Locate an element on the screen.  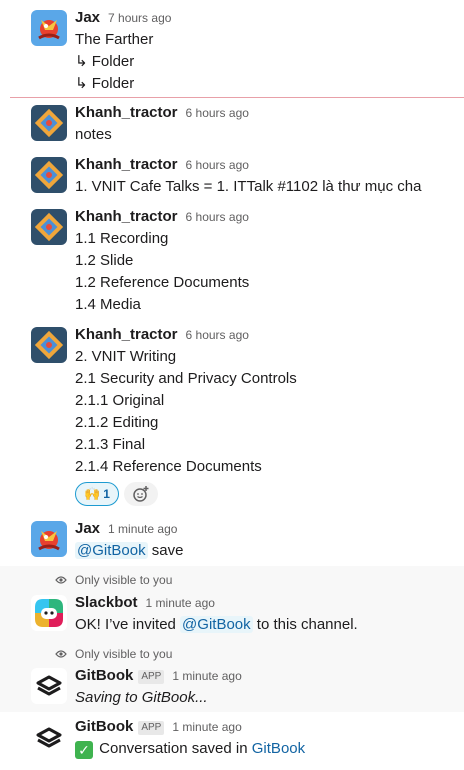
add-reaction-button is located at coordinates (141, 494).